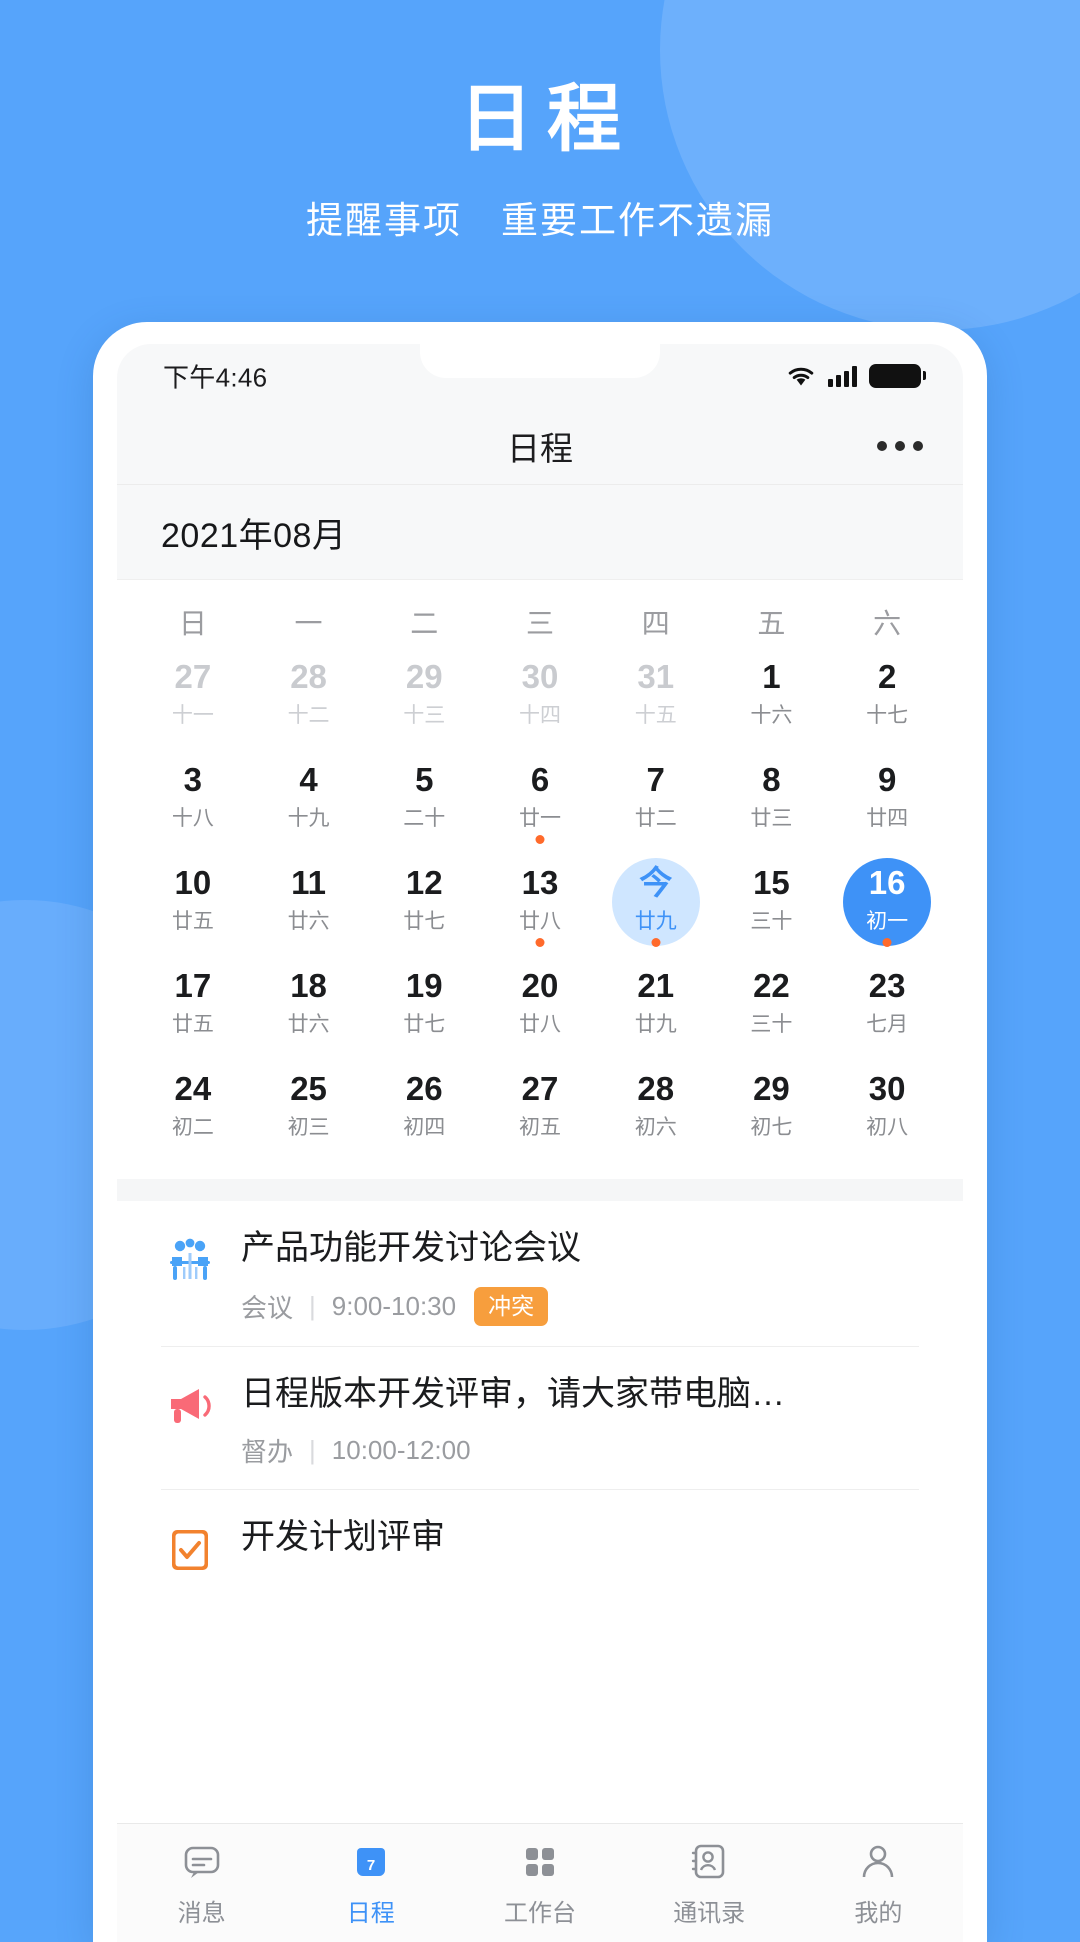  I want to click on calendar-day-cell: 23 七月, so click(887, 1010).